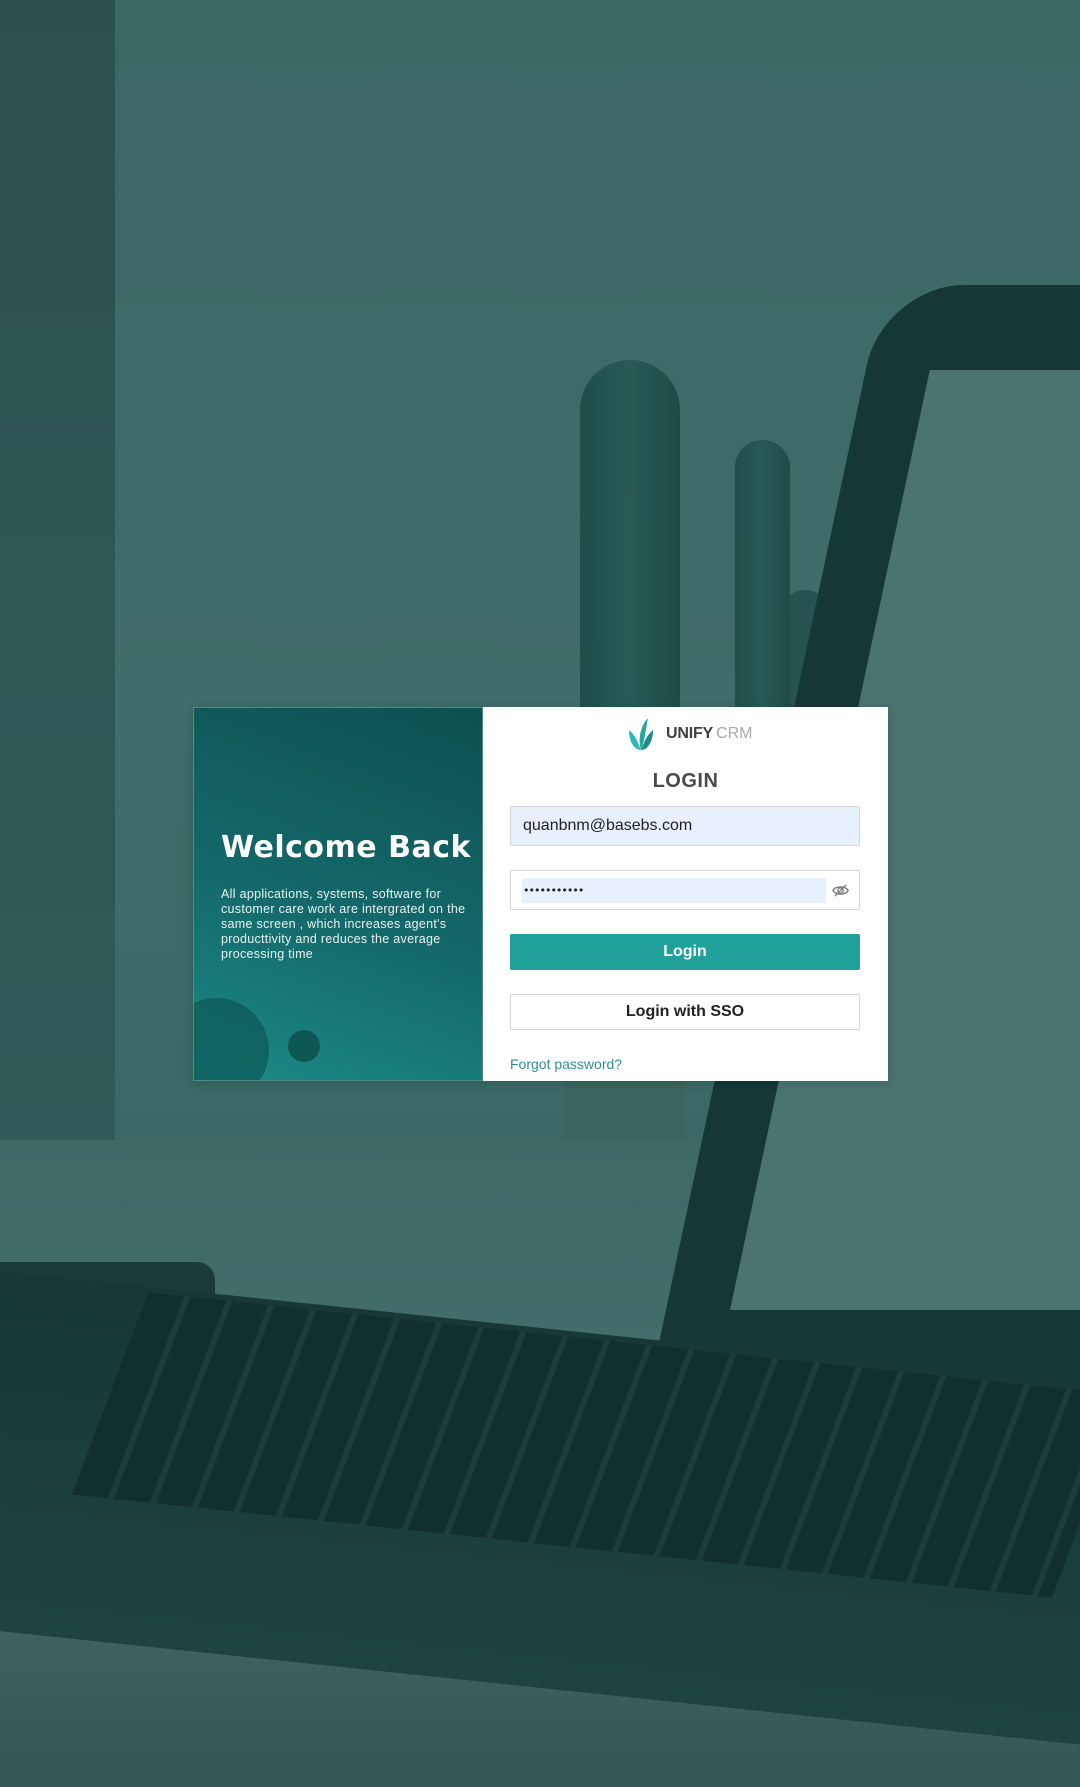  What do you see at coordinates (734, 733) in the screenshot?
I see `brand-suffix: CRM` at bounding box center [734, 733].